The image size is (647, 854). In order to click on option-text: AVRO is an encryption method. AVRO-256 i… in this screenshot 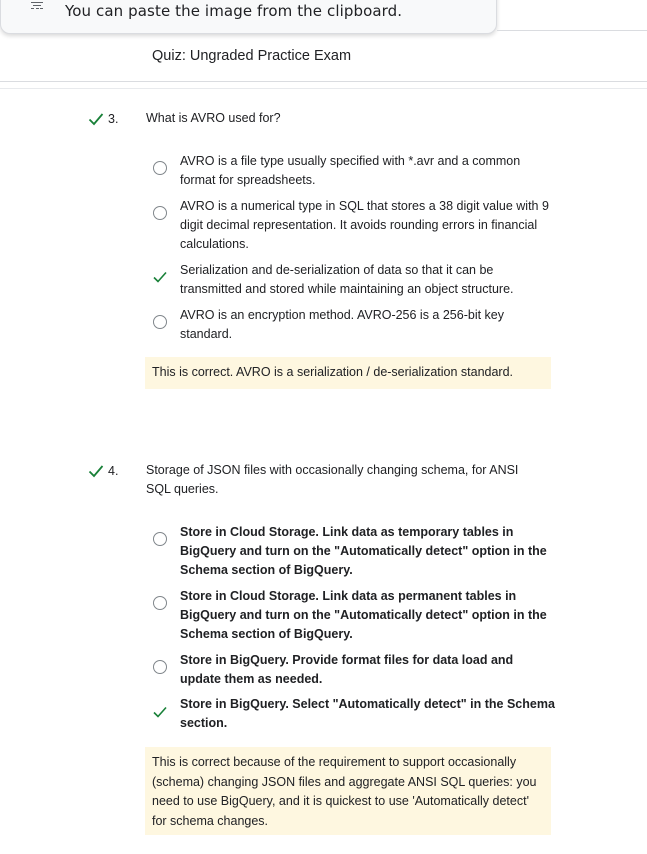, I will do `click(342, 324)`.